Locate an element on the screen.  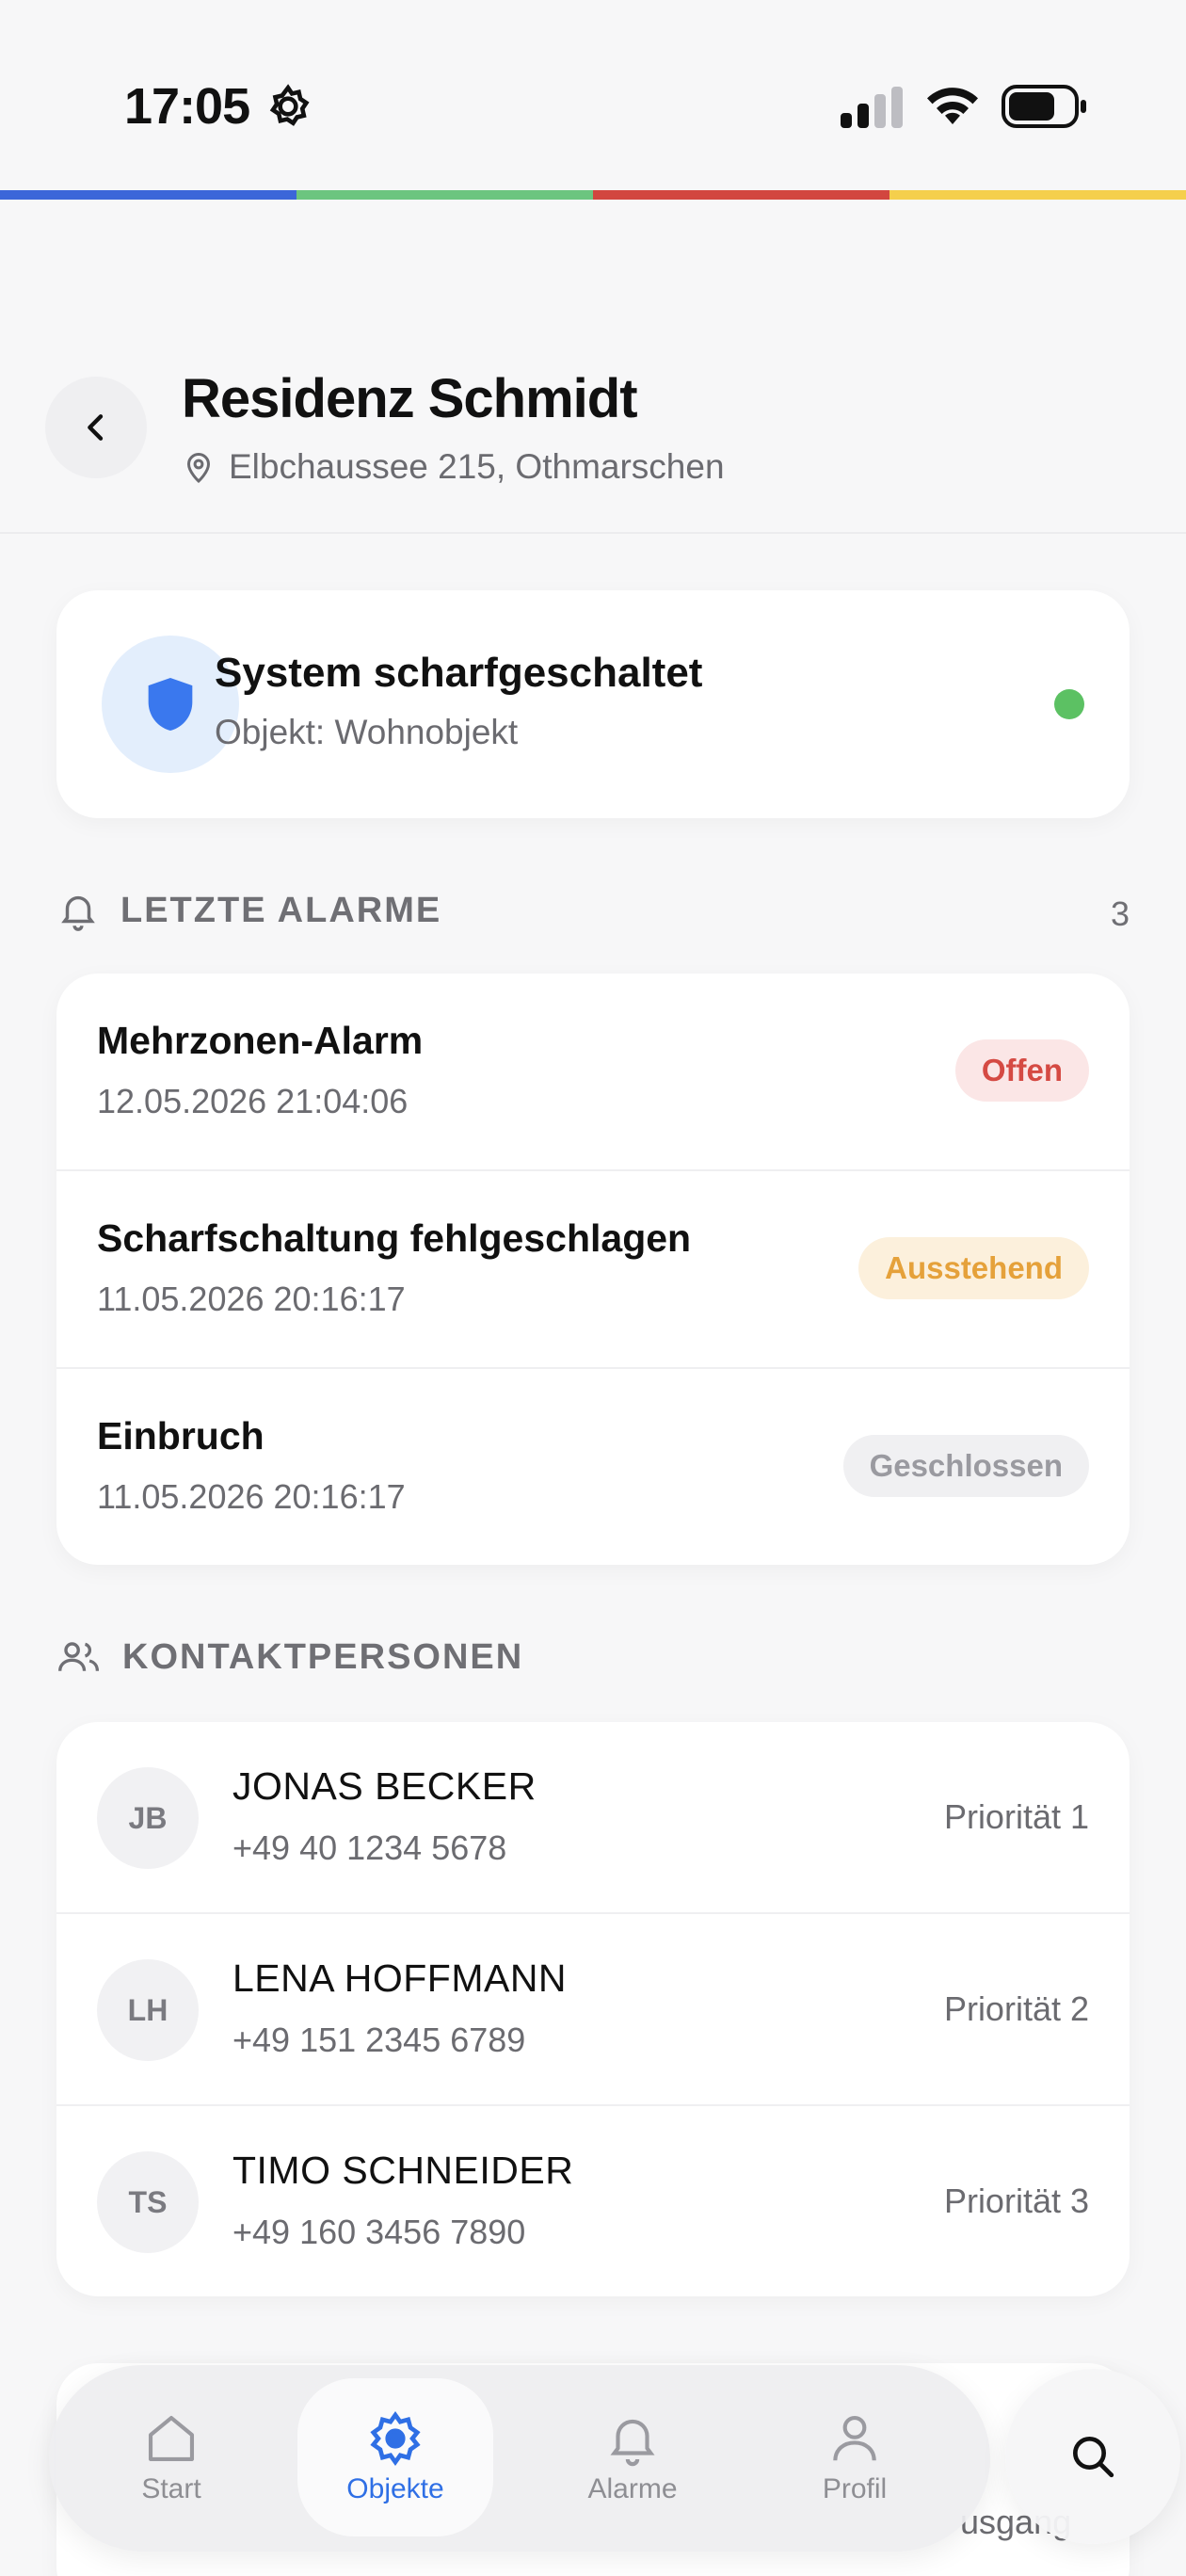
location-pin-icon is located at coordinates (198, 468).